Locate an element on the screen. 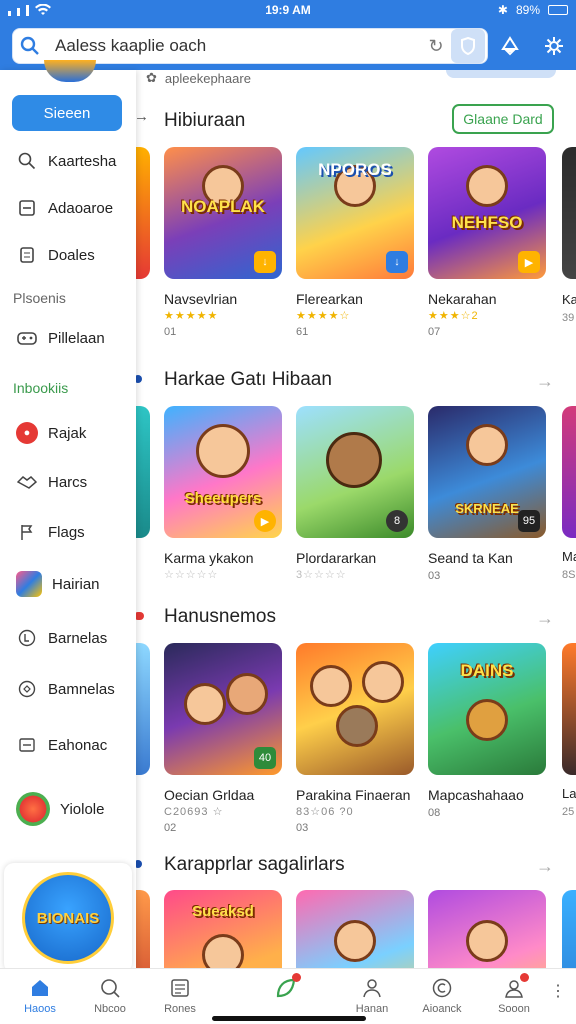 The height and width of the screenshot is (1024, 576). sidebar-item-label: Harcs is located at coordinates (68, 482).